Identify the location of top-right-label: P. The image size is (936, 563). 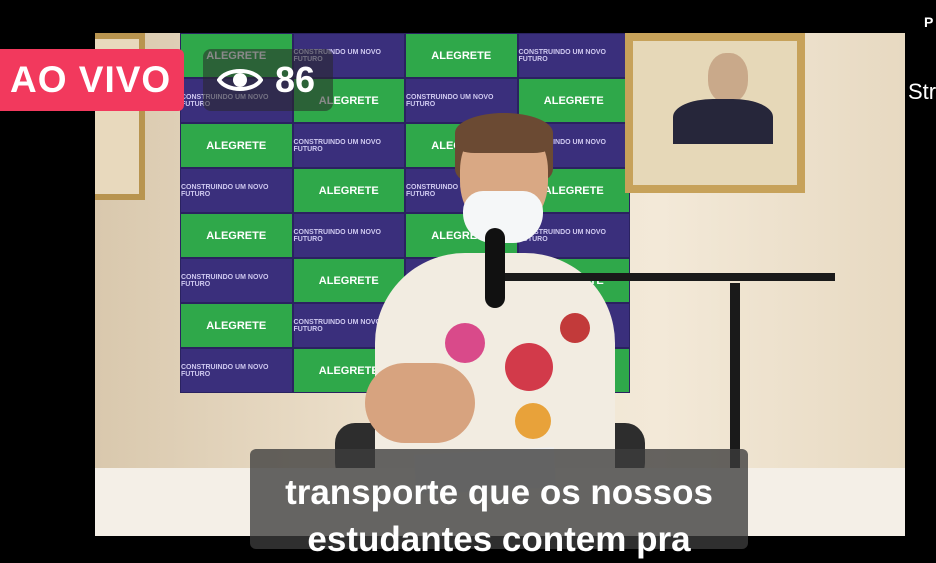
(929, 22).